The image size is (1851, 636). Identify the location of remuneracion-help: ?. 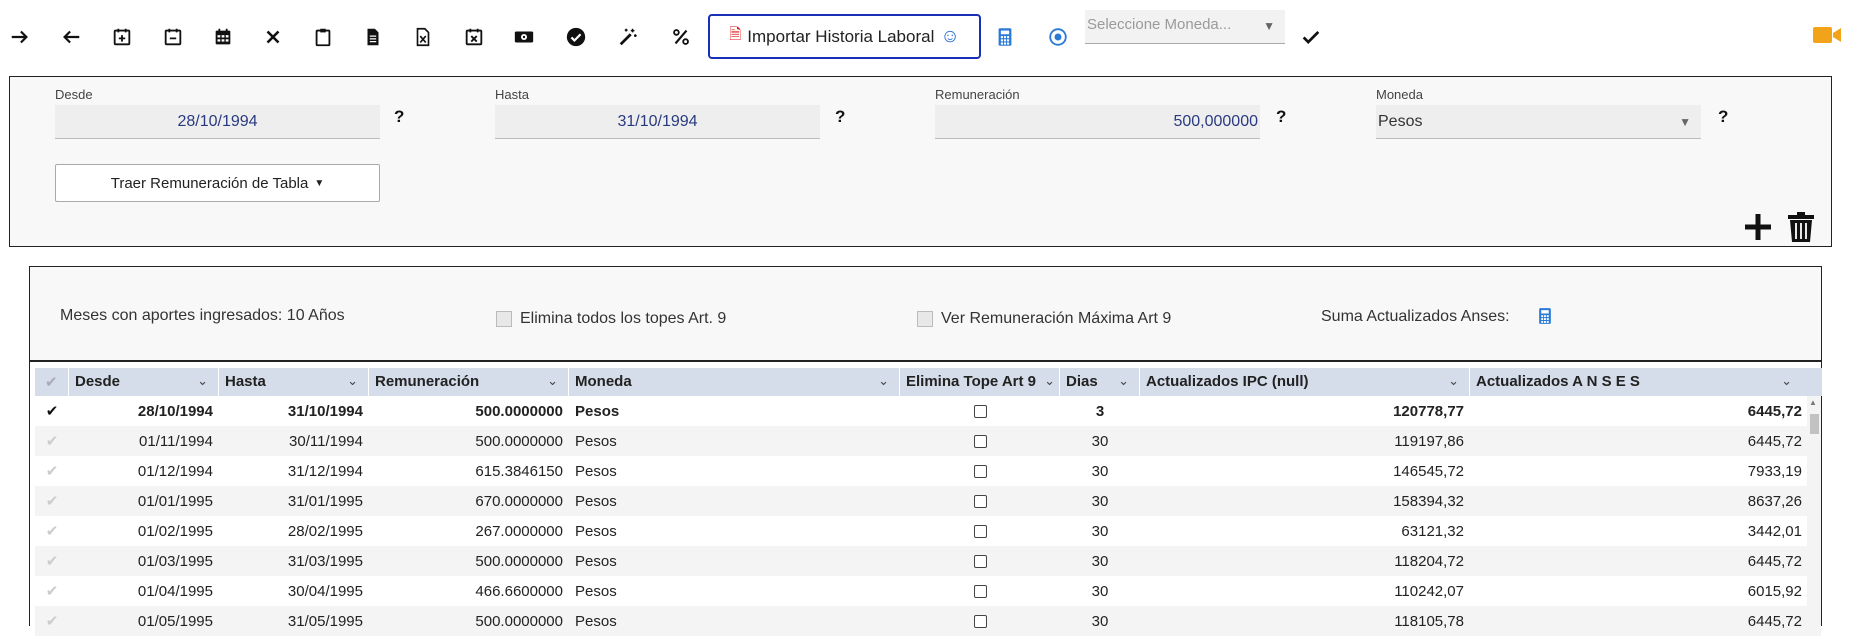
(1281, 117).